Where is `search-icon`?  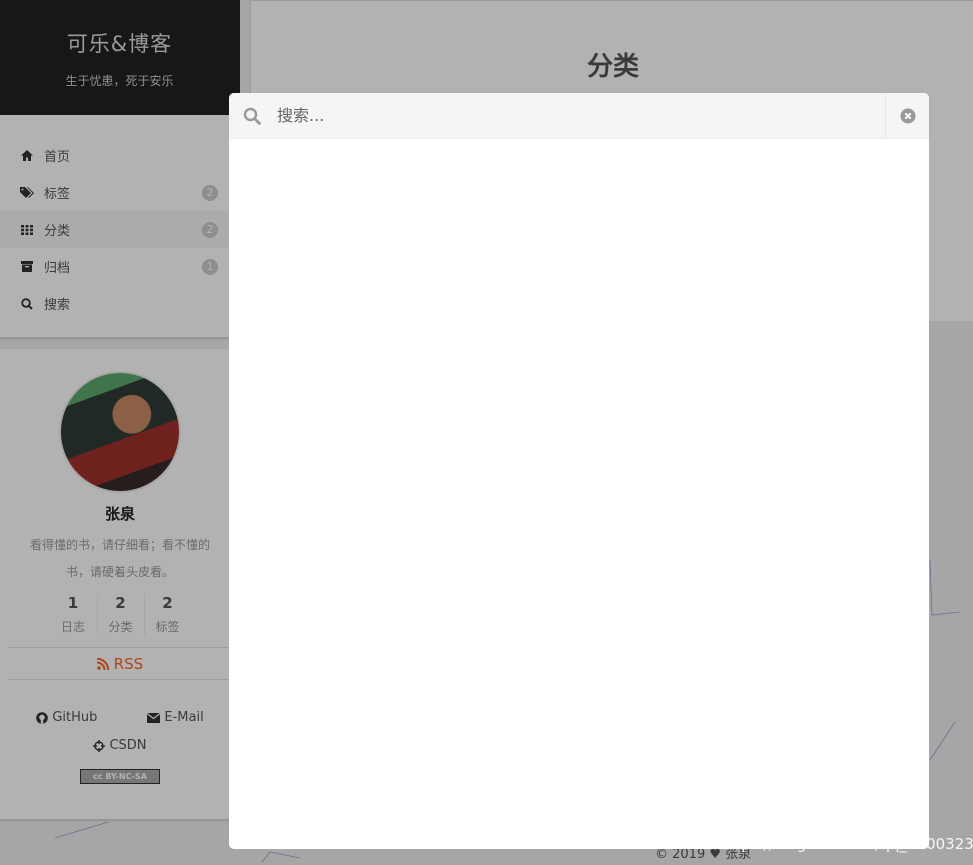
search-icon is located at coordinates (252, 116).